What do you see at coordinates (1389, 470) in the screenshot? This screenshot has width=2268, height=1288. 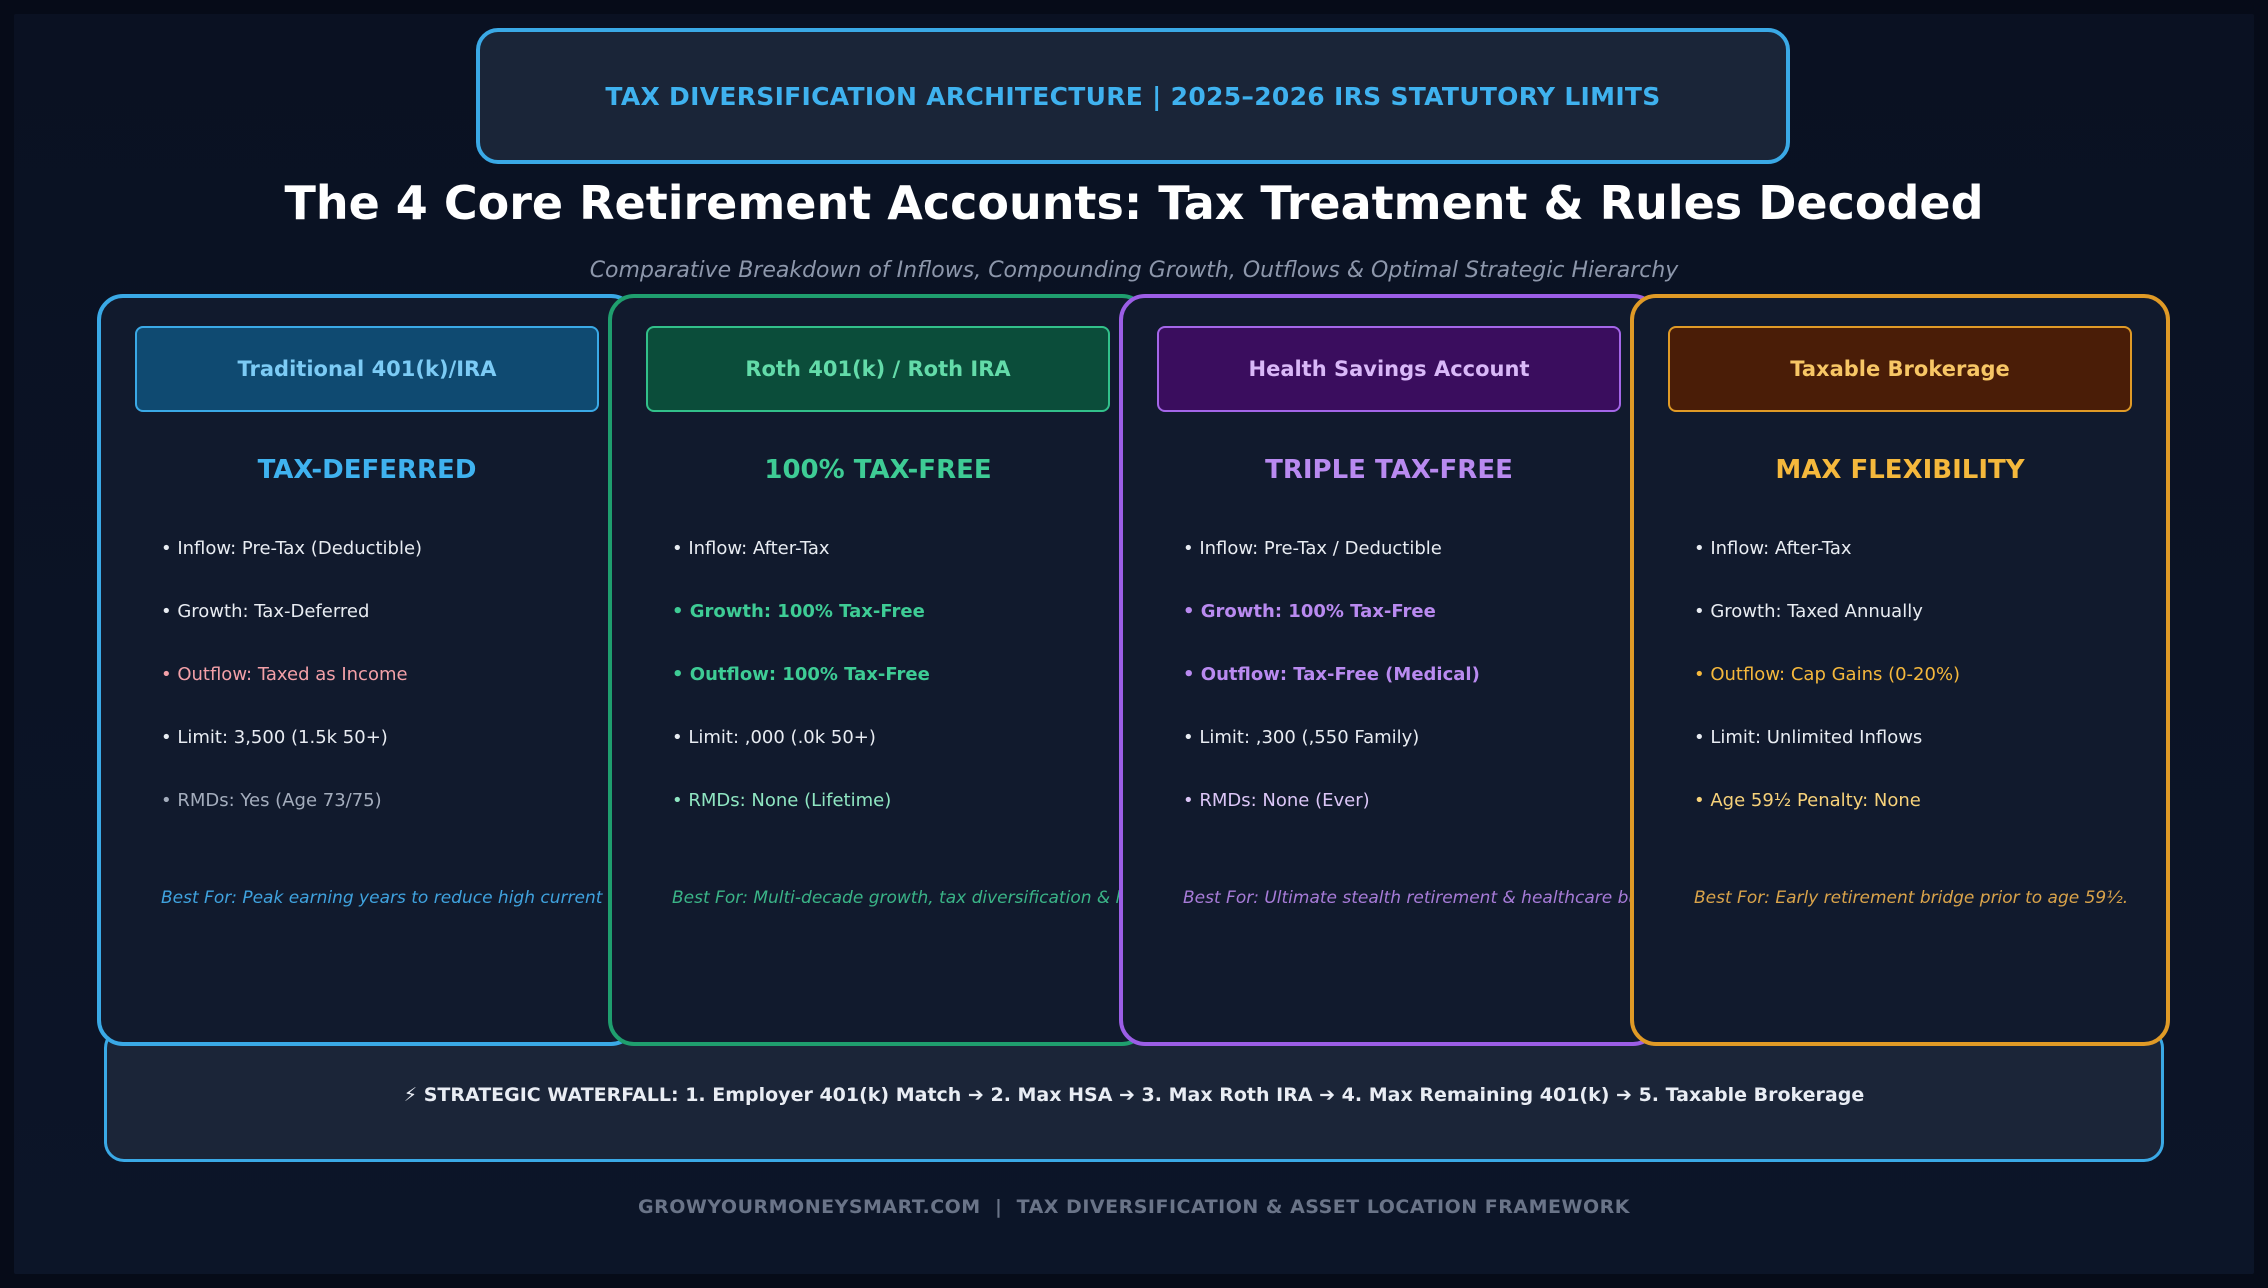 I see `card-tax-tag: TRIPLE TAX-FREE` at bounding box center [1389, 470].